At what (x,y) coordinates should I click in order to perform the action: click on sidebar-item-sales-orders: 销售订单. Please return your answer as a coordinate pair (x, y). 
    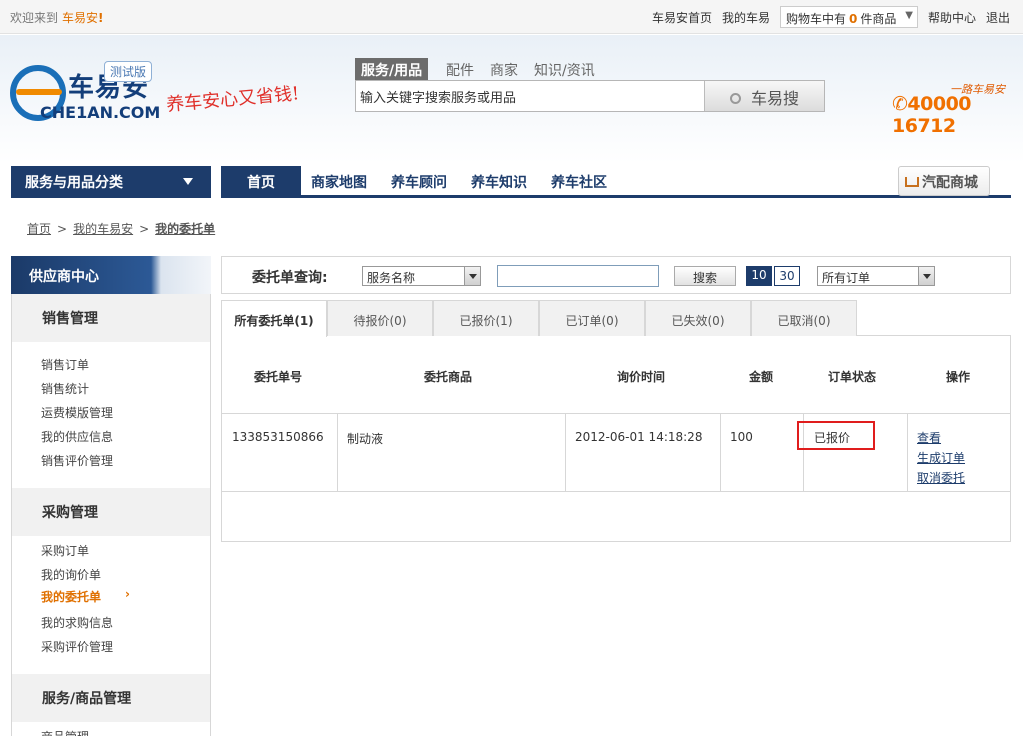
    Looking at the image, I should click on (65, 364).